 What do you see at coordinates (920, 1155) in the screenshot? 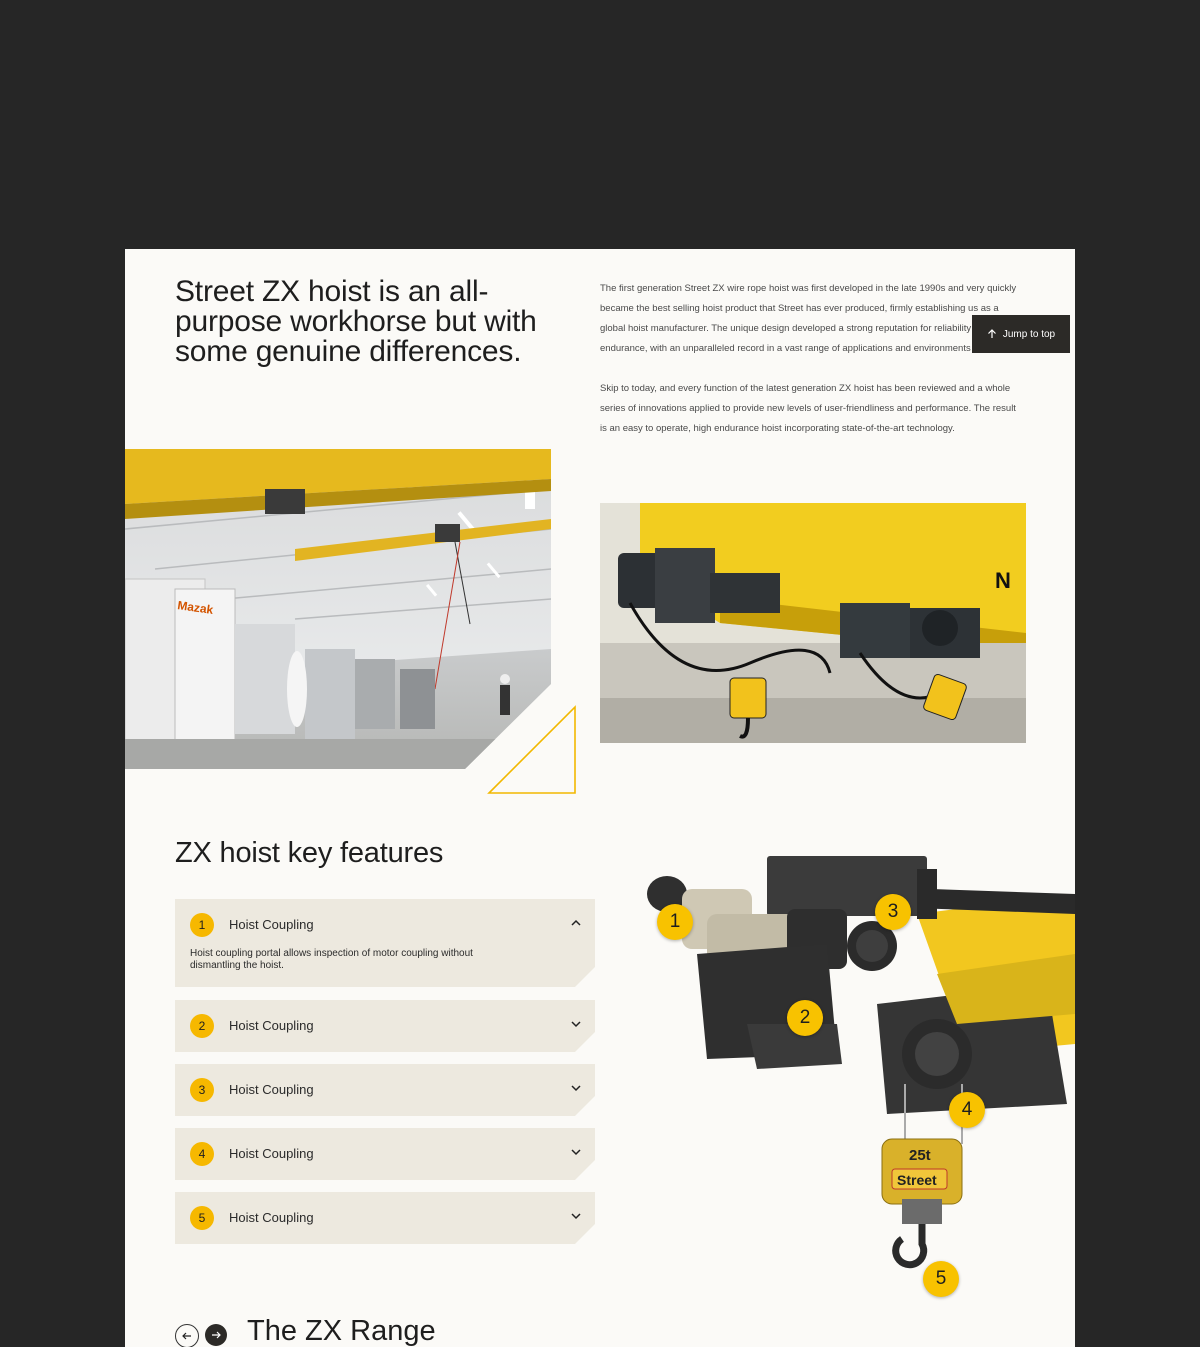
I see `block-label: 25t` at bounding box center [920, 1155].